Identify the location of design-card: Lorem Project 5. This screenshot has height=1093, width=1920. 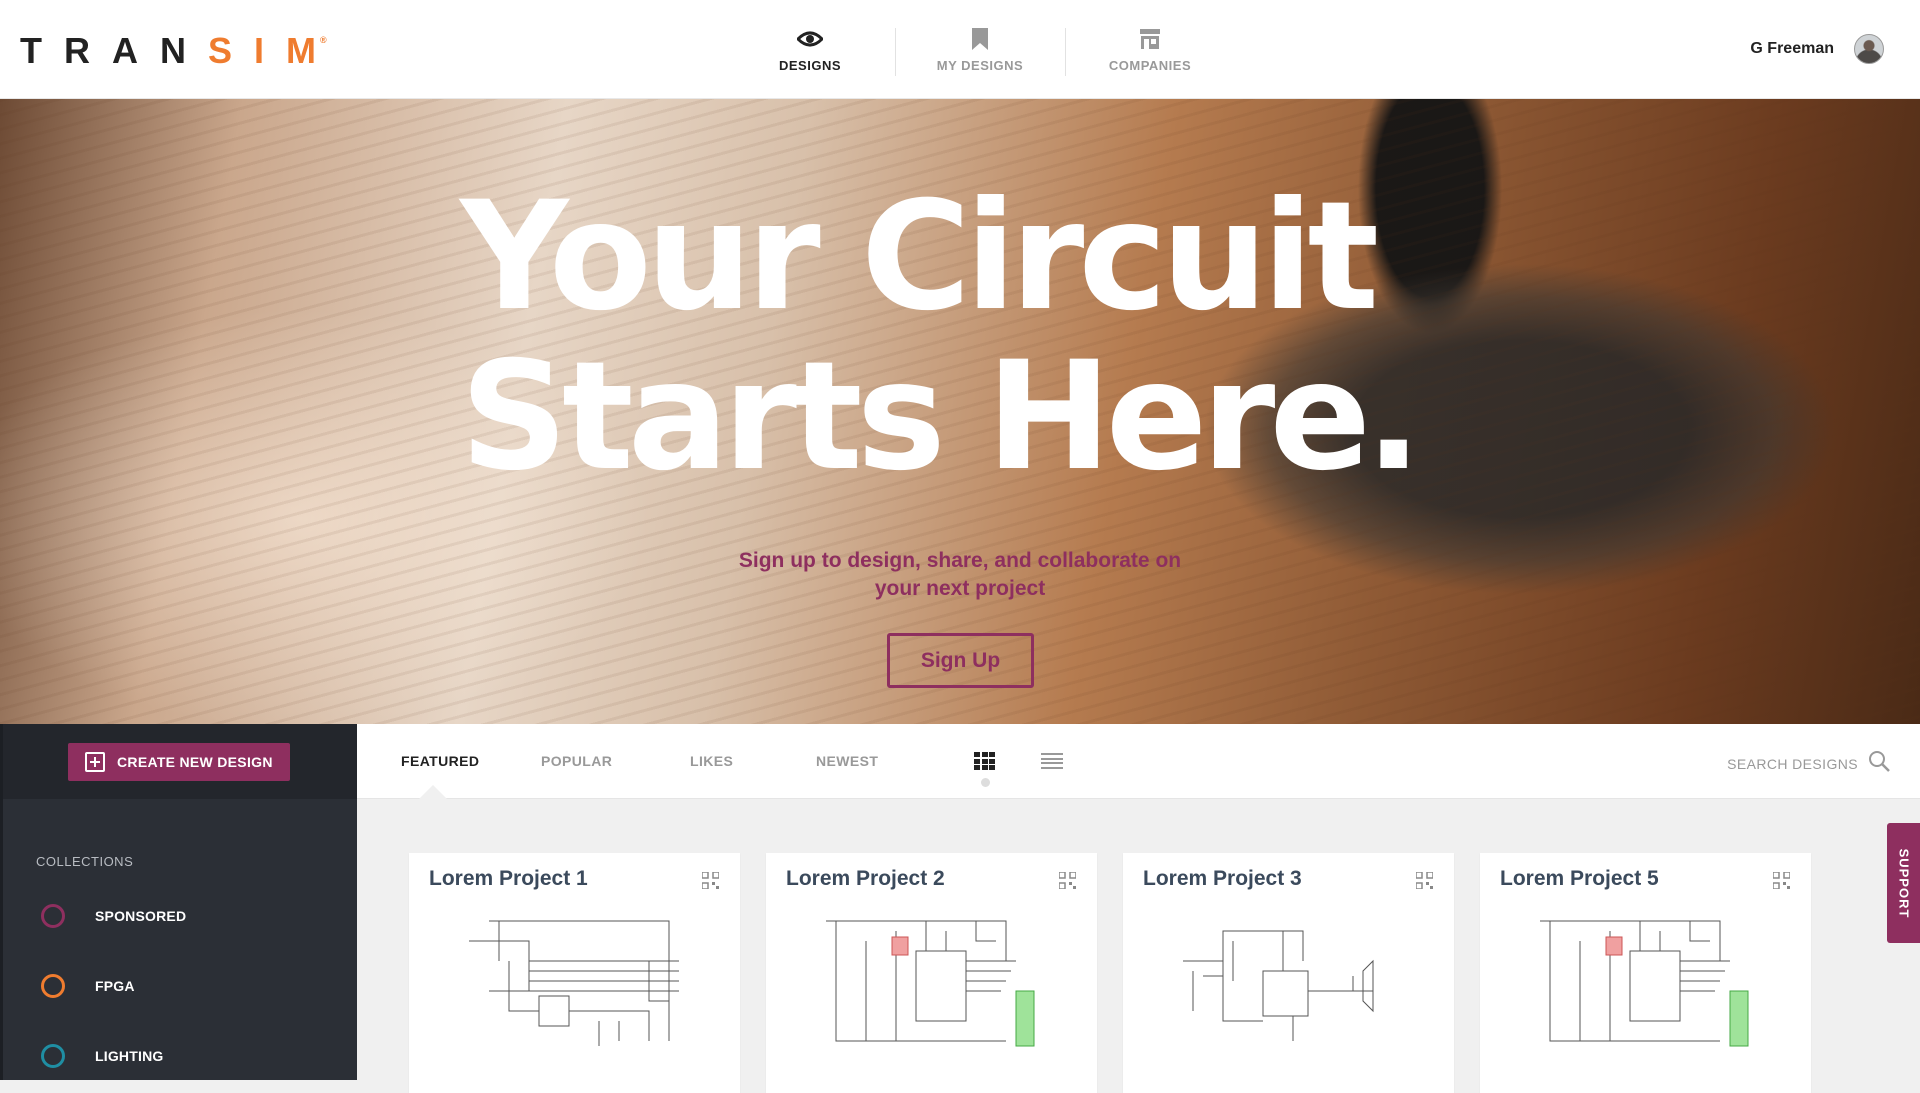
(1645, 973).